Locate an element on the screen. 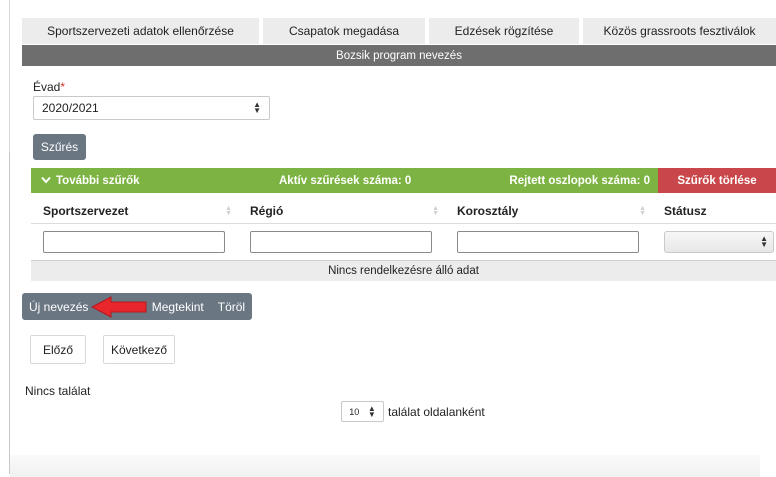  column-label: Státusz is located at coordinates (685, 210).